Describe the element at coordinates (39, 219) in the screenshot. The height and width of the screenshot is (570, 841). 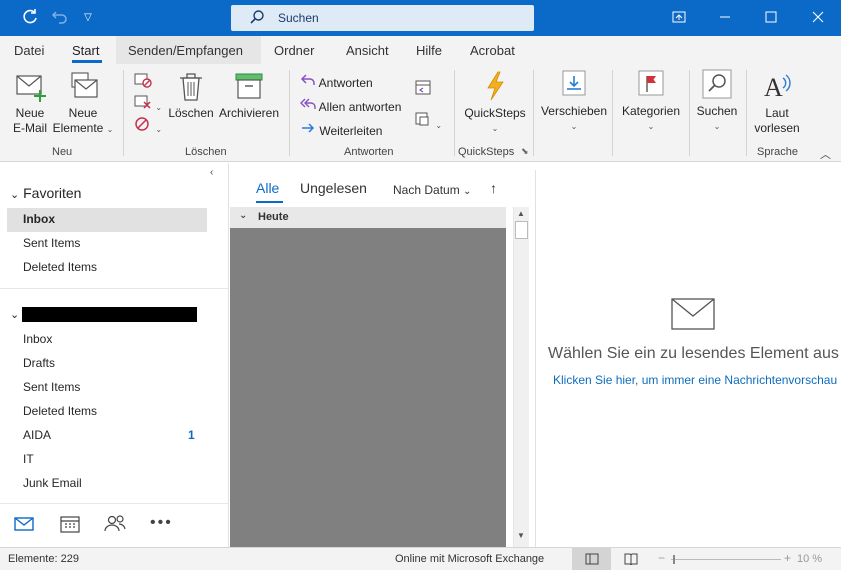
I see `favorite-inbox: Inbox` at that location.